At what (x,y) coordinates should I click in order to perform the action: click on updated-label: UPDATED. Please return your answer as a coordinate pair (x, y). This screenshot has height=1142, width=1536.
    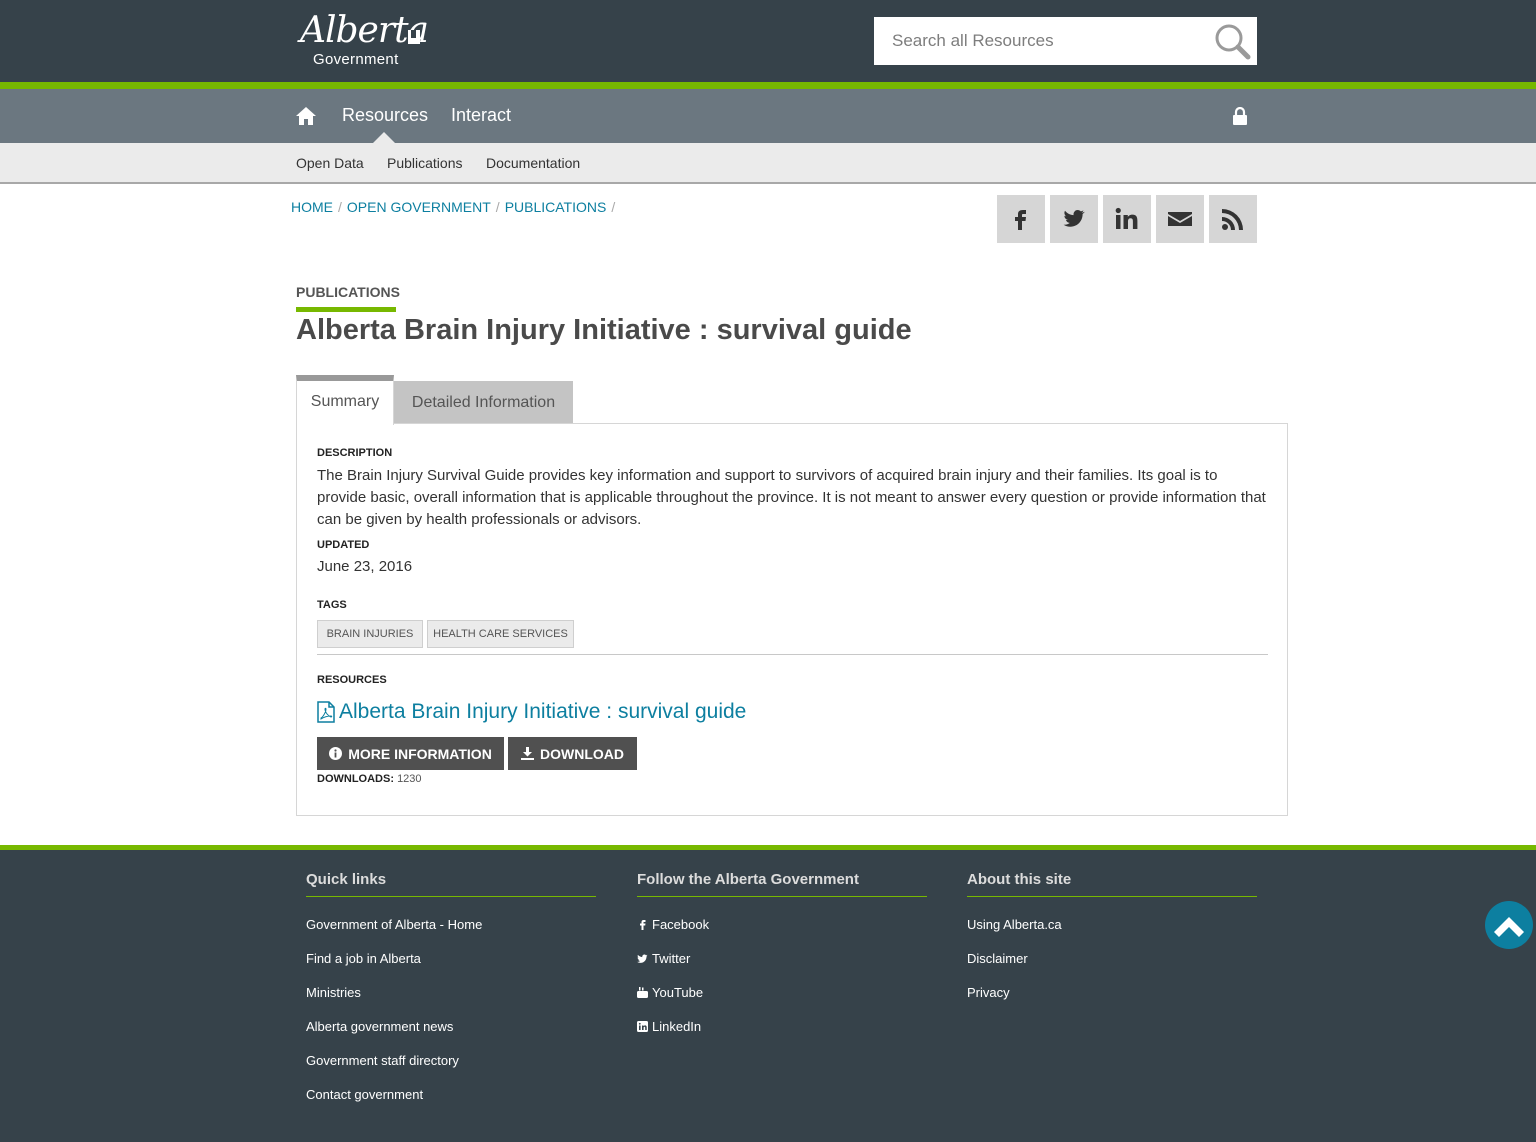
    Looking at the image, I should click on (343, 545).